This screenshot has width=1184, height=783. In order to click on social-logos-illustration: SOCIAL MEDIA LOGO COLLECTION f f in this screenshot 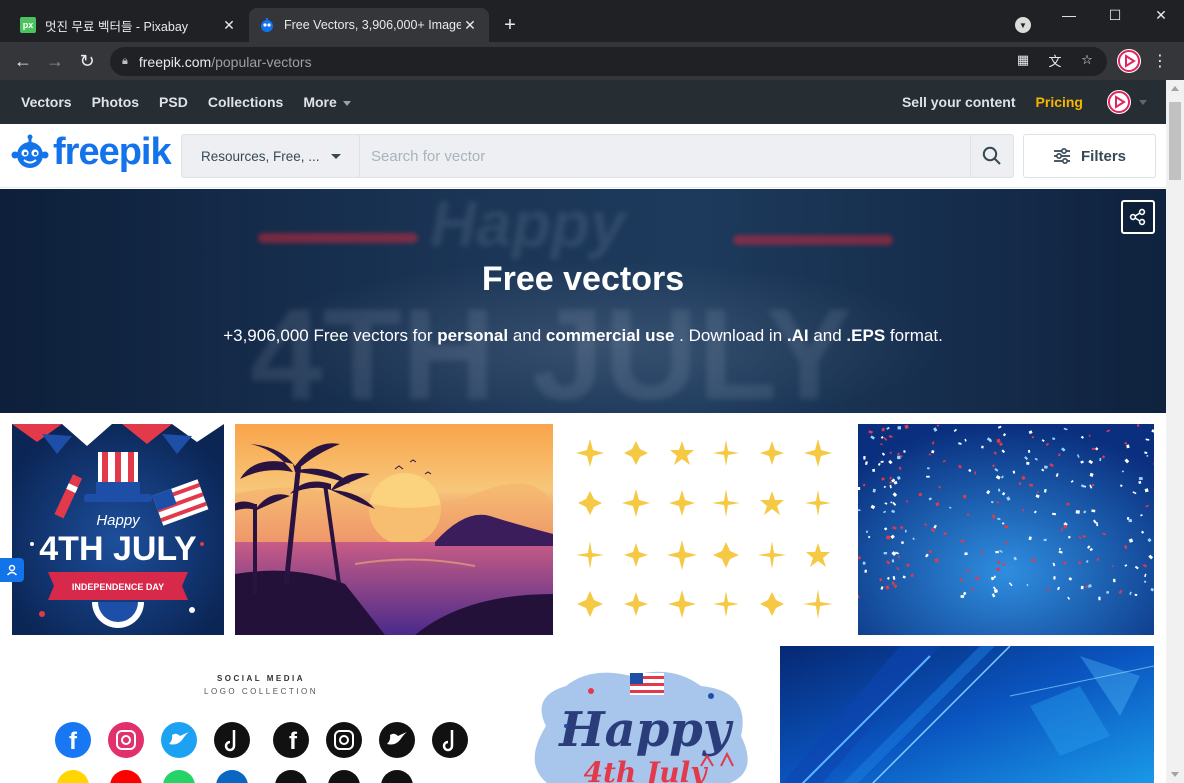, I will do `click(261, 728)`.